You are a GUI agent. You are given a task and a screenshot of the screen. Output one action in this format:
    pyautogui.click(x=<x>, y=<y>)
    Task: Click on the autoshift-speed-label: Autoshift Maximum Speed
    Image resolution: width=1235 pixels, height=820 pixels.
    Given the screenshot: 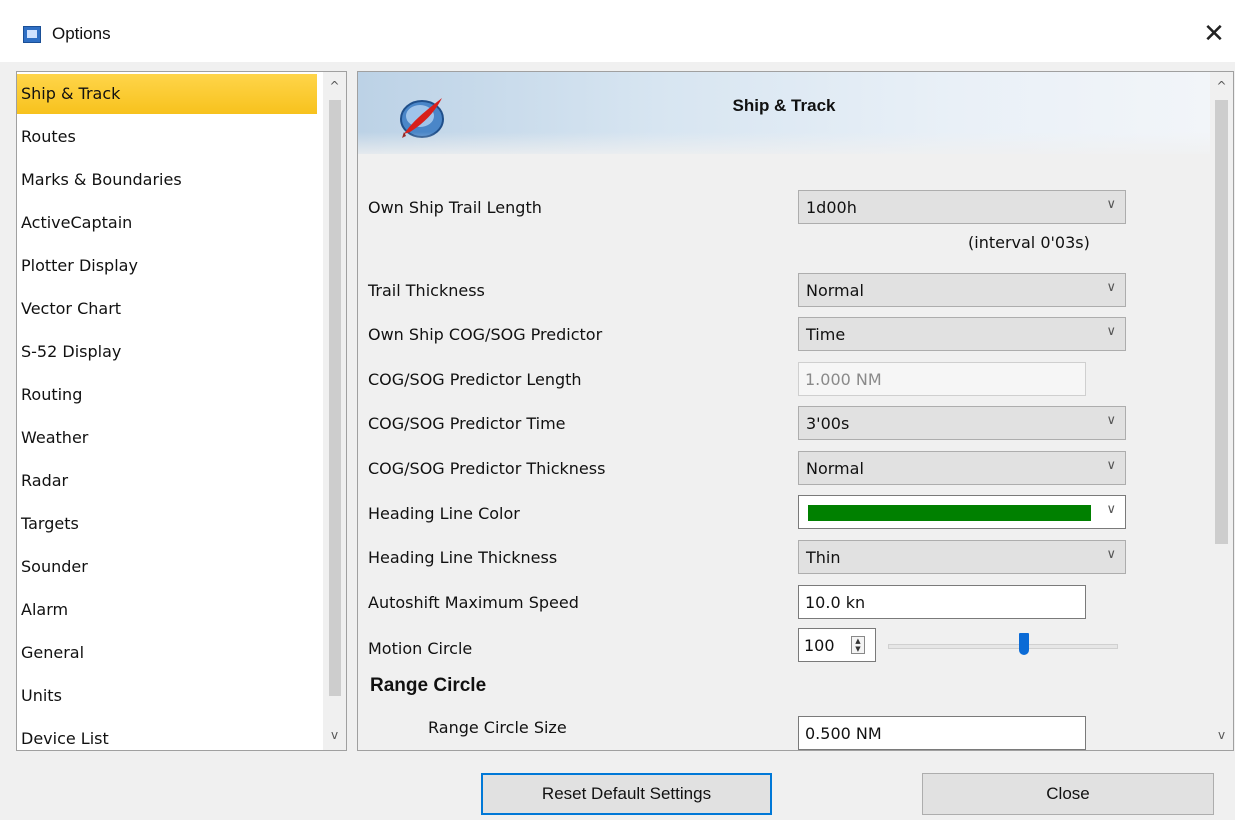 What is the action you would take?
    pyautogui.click(x=473, y=602)
    